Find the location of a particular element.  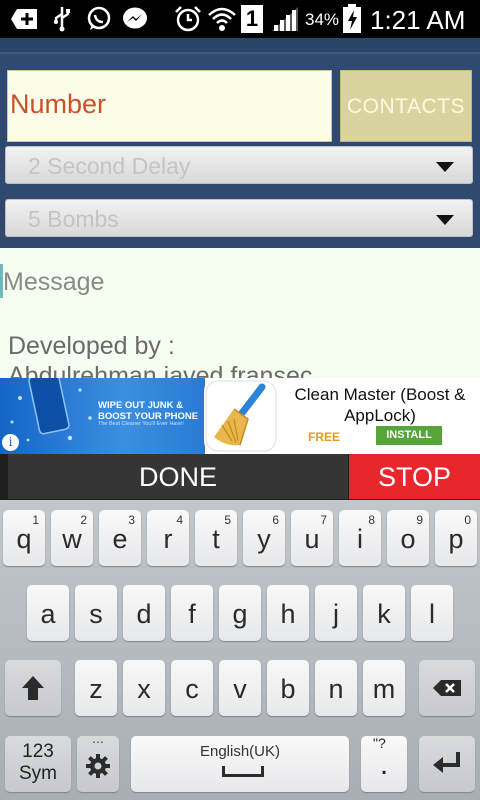

key-letter: c is located at coordinates (192, 689).